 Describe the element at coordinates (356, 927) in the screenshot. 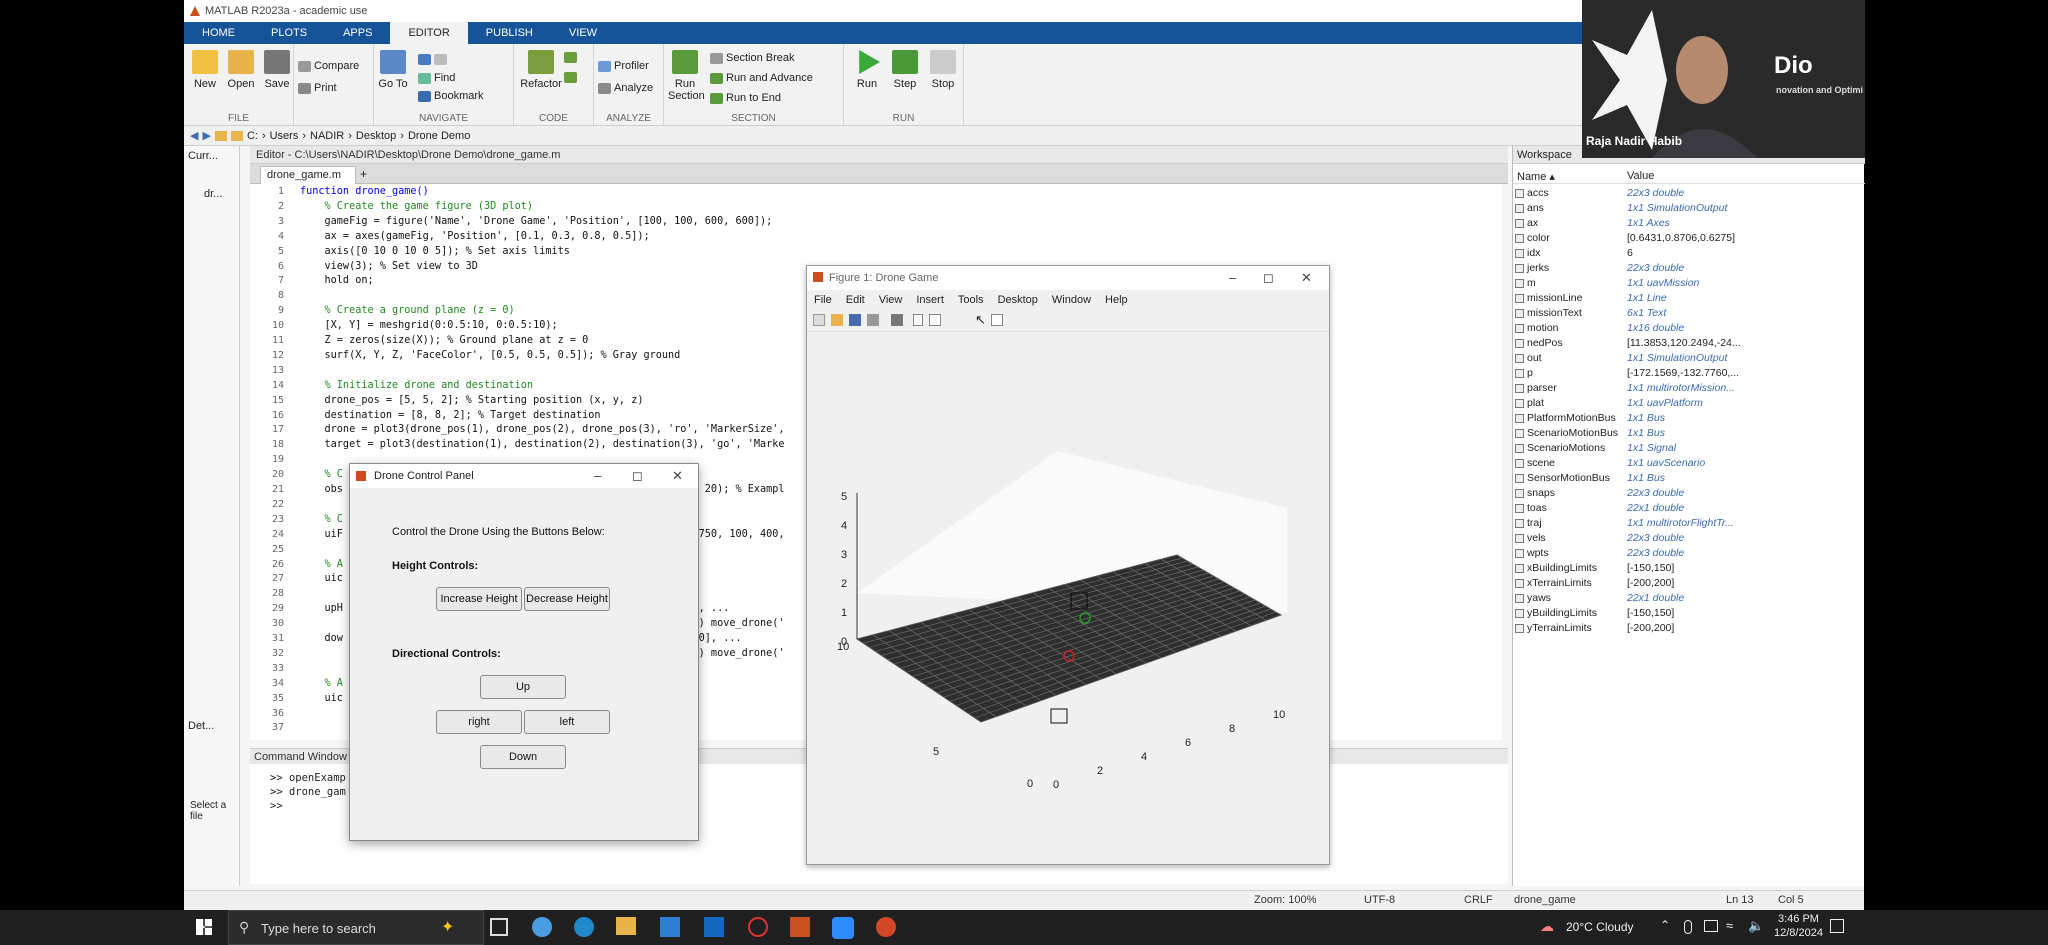

I see `taskbar-search-box: ⚲ Type here to search ✦` at that location.